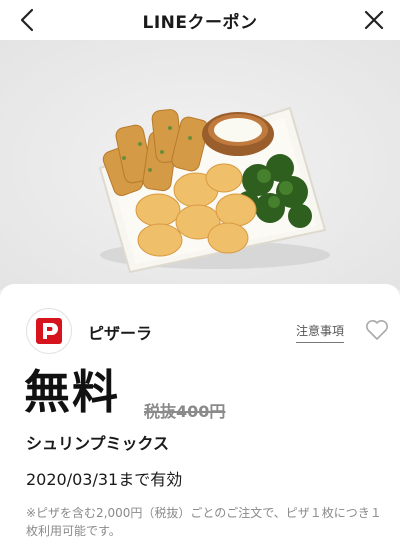  I want to click on brand-logo, so click(49, 331).